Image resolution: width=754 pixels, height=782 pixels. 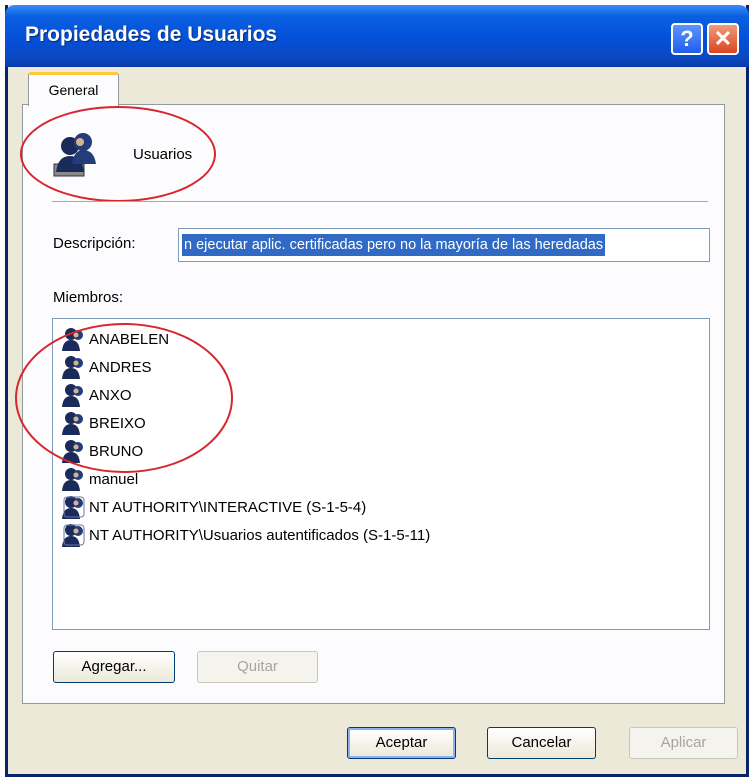 What do you see at coordinates (118, 154) in the screenshot?
I see `annotation-circle-group` at bounding box center [118, 154].